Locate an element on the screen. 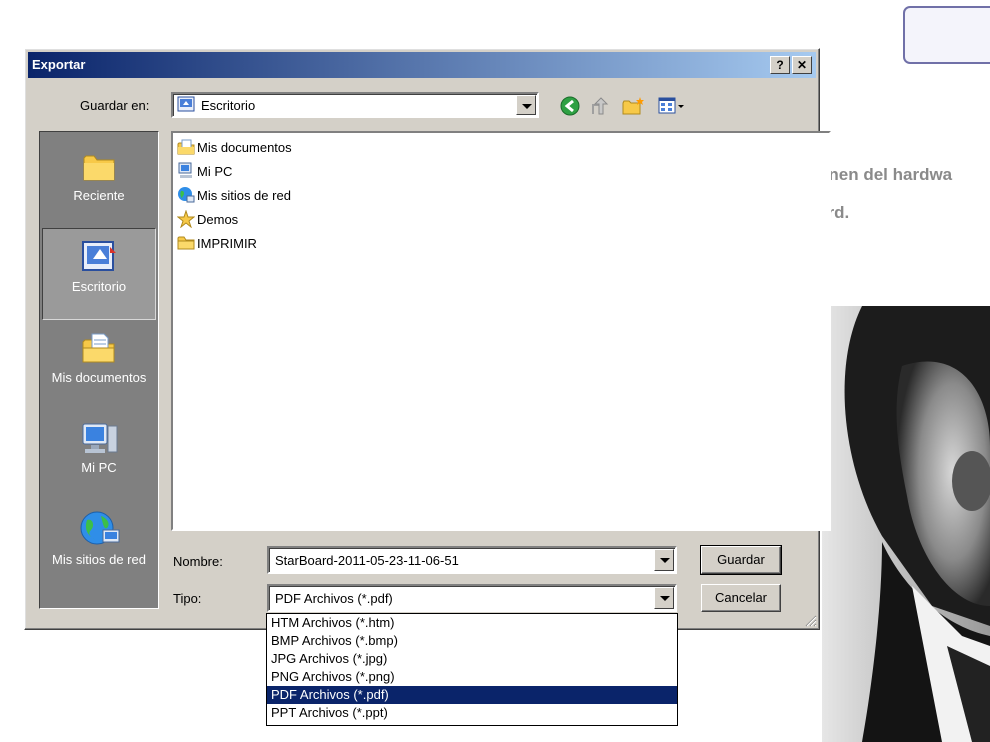 The image size is (990, 742). star-folder-icon is located at coordinates (186, 219).